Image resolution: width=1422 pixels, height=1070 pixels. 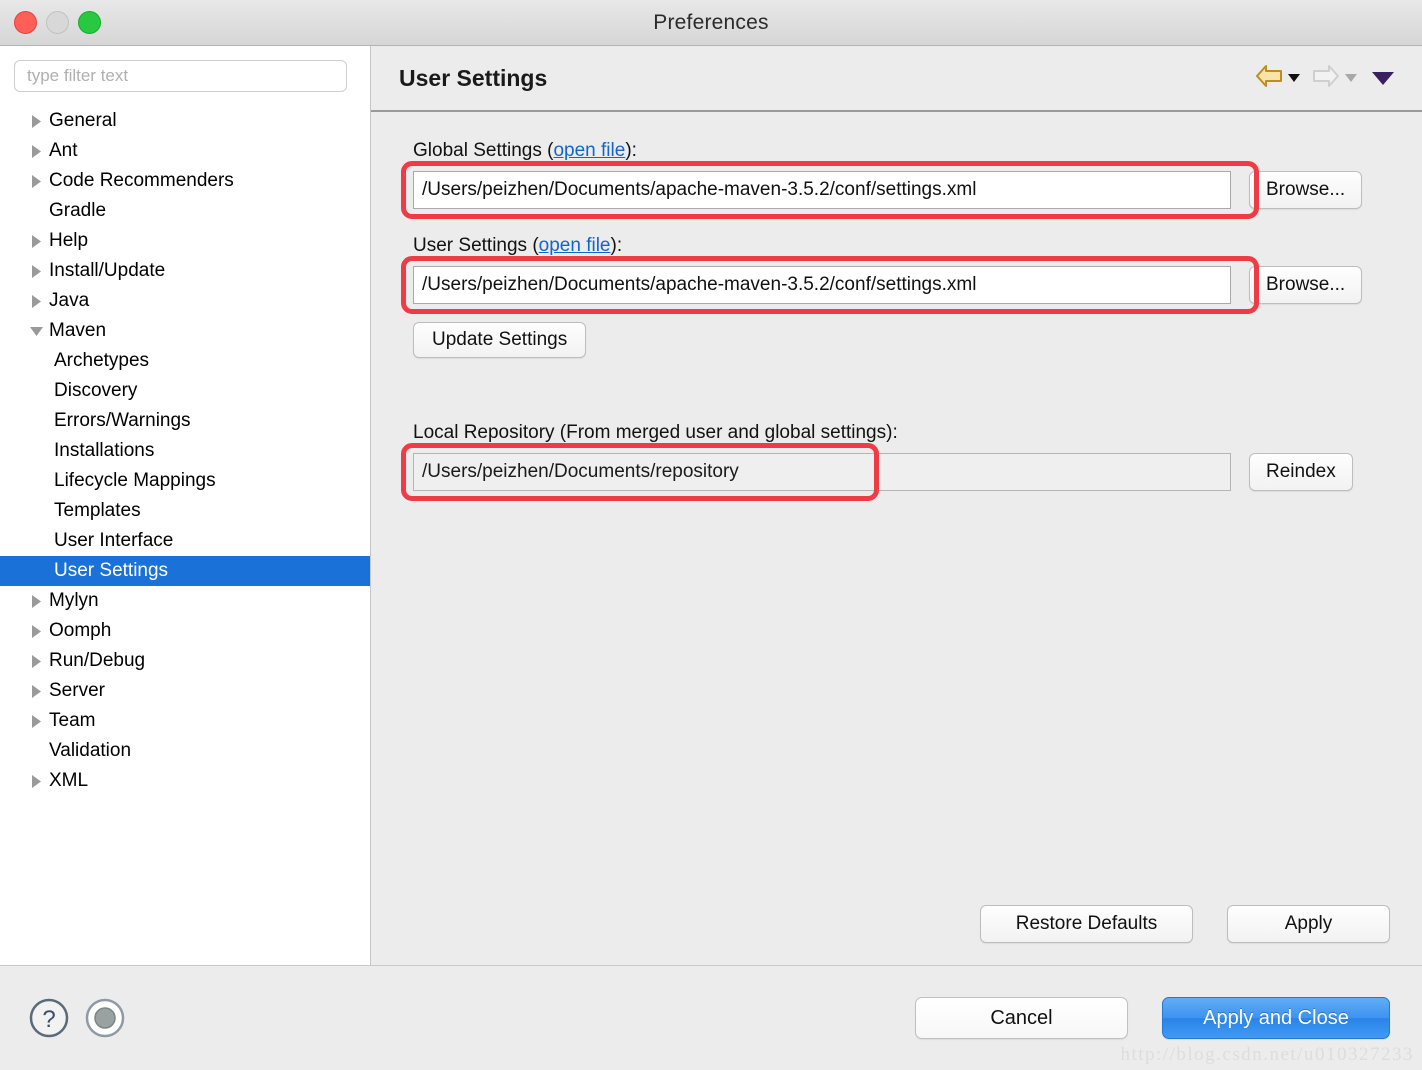 What do you see at coordinates (185, 151) in the screenshot?
I see `sidebar-item-ant: Ant` at bounding box center [185, 151].